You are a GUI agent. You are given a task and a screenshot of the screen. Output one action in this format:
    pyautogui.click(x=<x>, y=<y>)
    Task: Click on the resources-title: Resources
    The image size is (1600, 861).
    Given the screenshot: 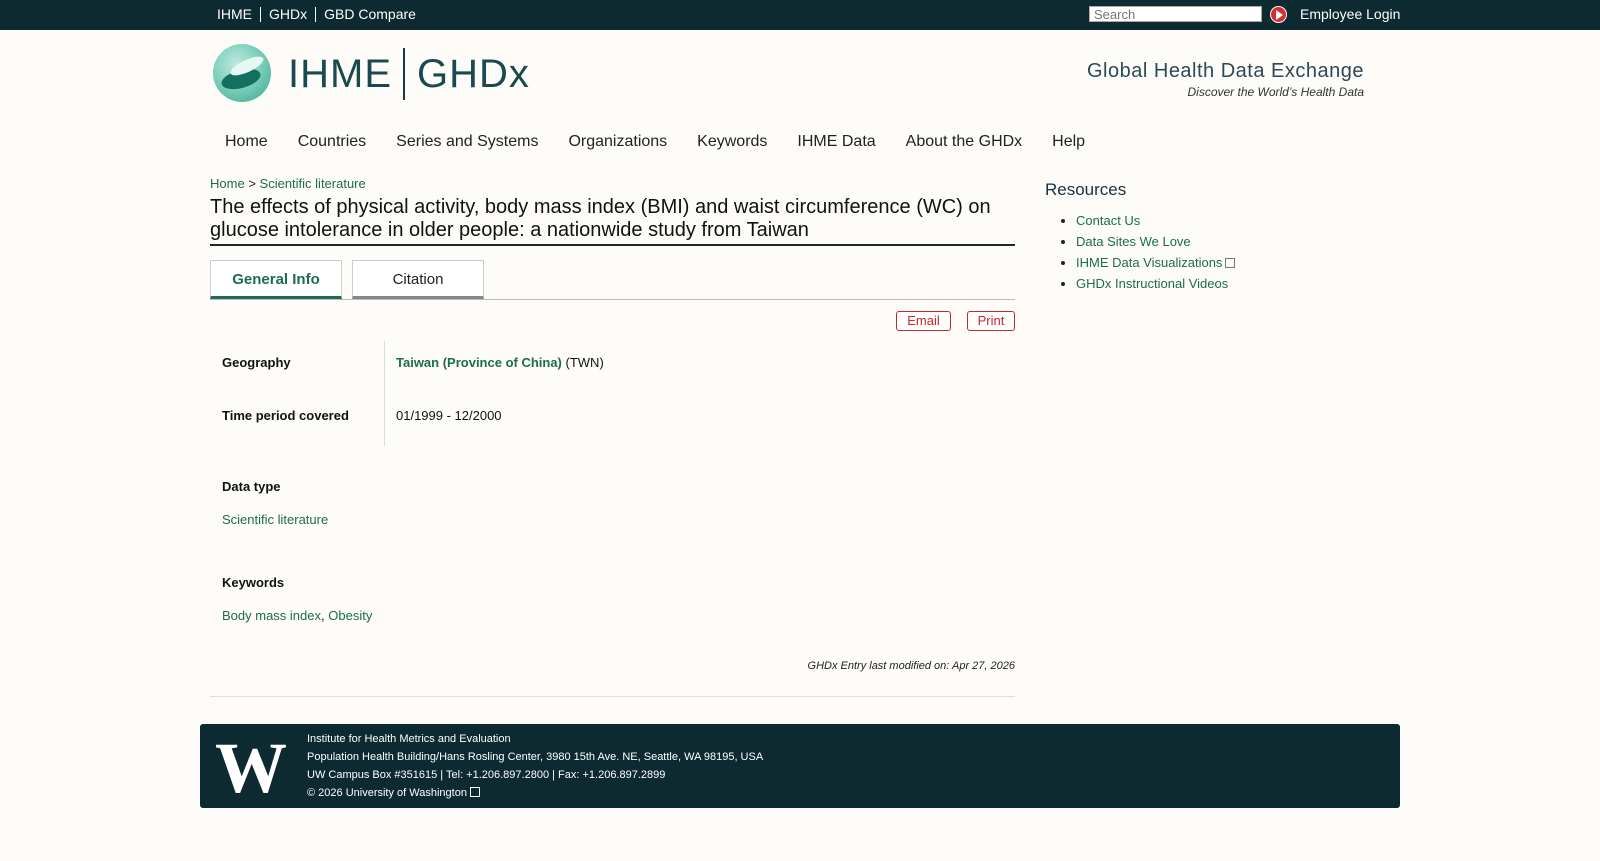 What is the action you would take?
    pyautogui.click(x=1086, y=189)
    